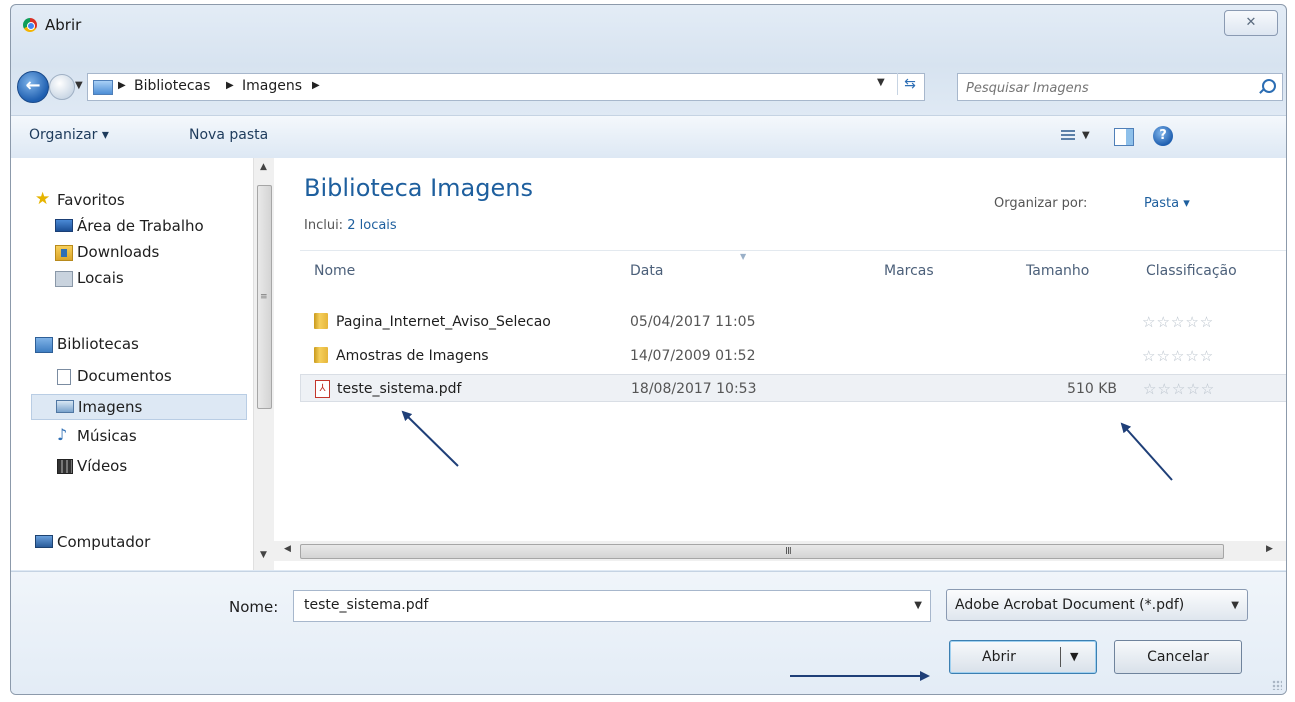 Image resolution: width=1295 pixels, height=702 pixels. Describe the element at coordinates (129, 377) in the screenshot. I see `nav-item-documentos: Documentos` at that location.